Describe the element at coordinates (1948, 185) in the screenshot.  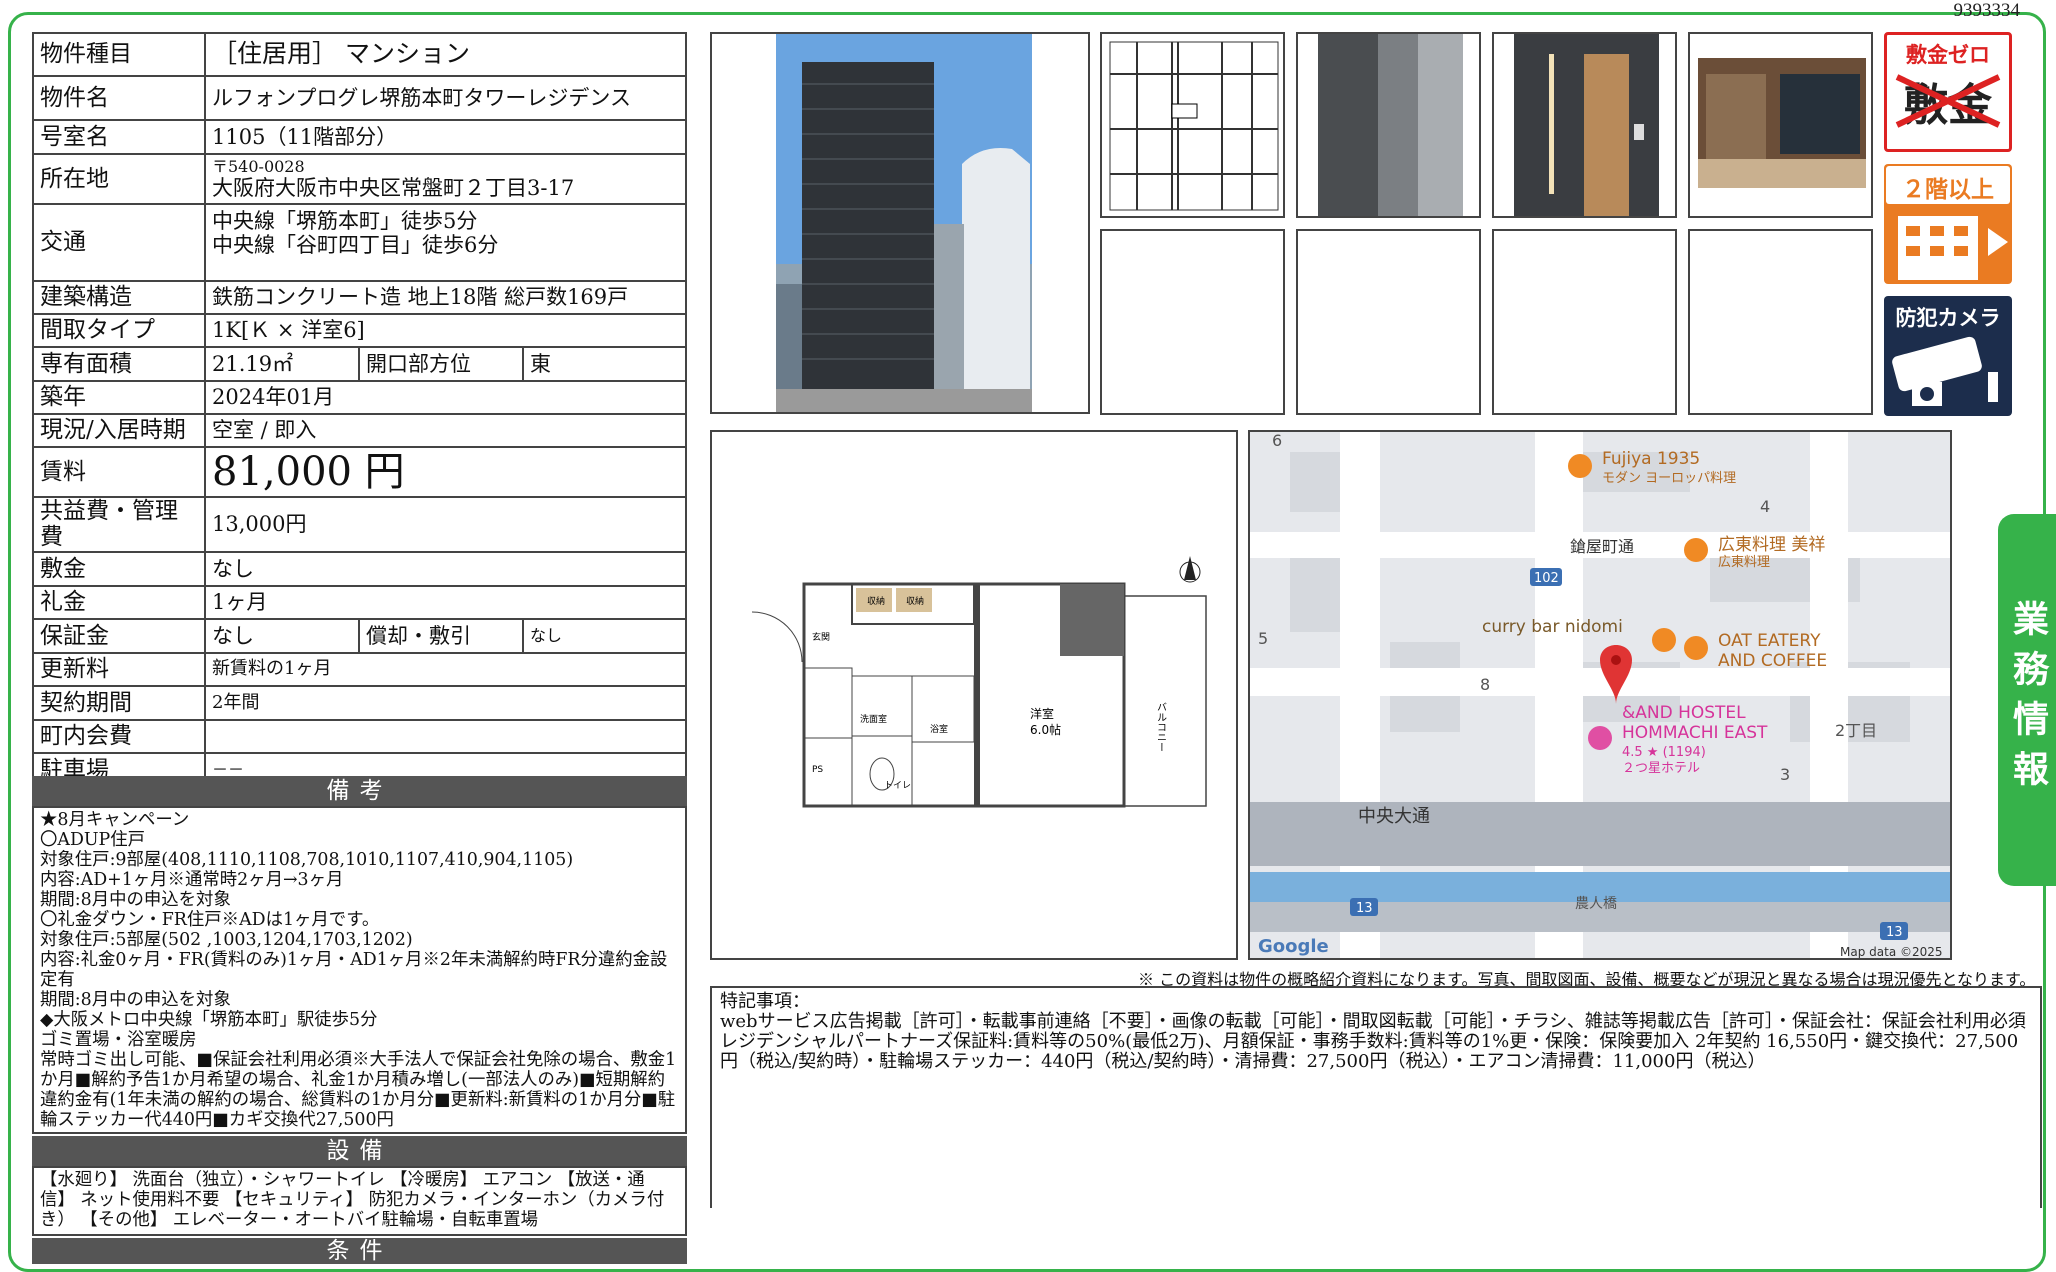
I see `badge-second-floor-label: ２階以上` at that location.